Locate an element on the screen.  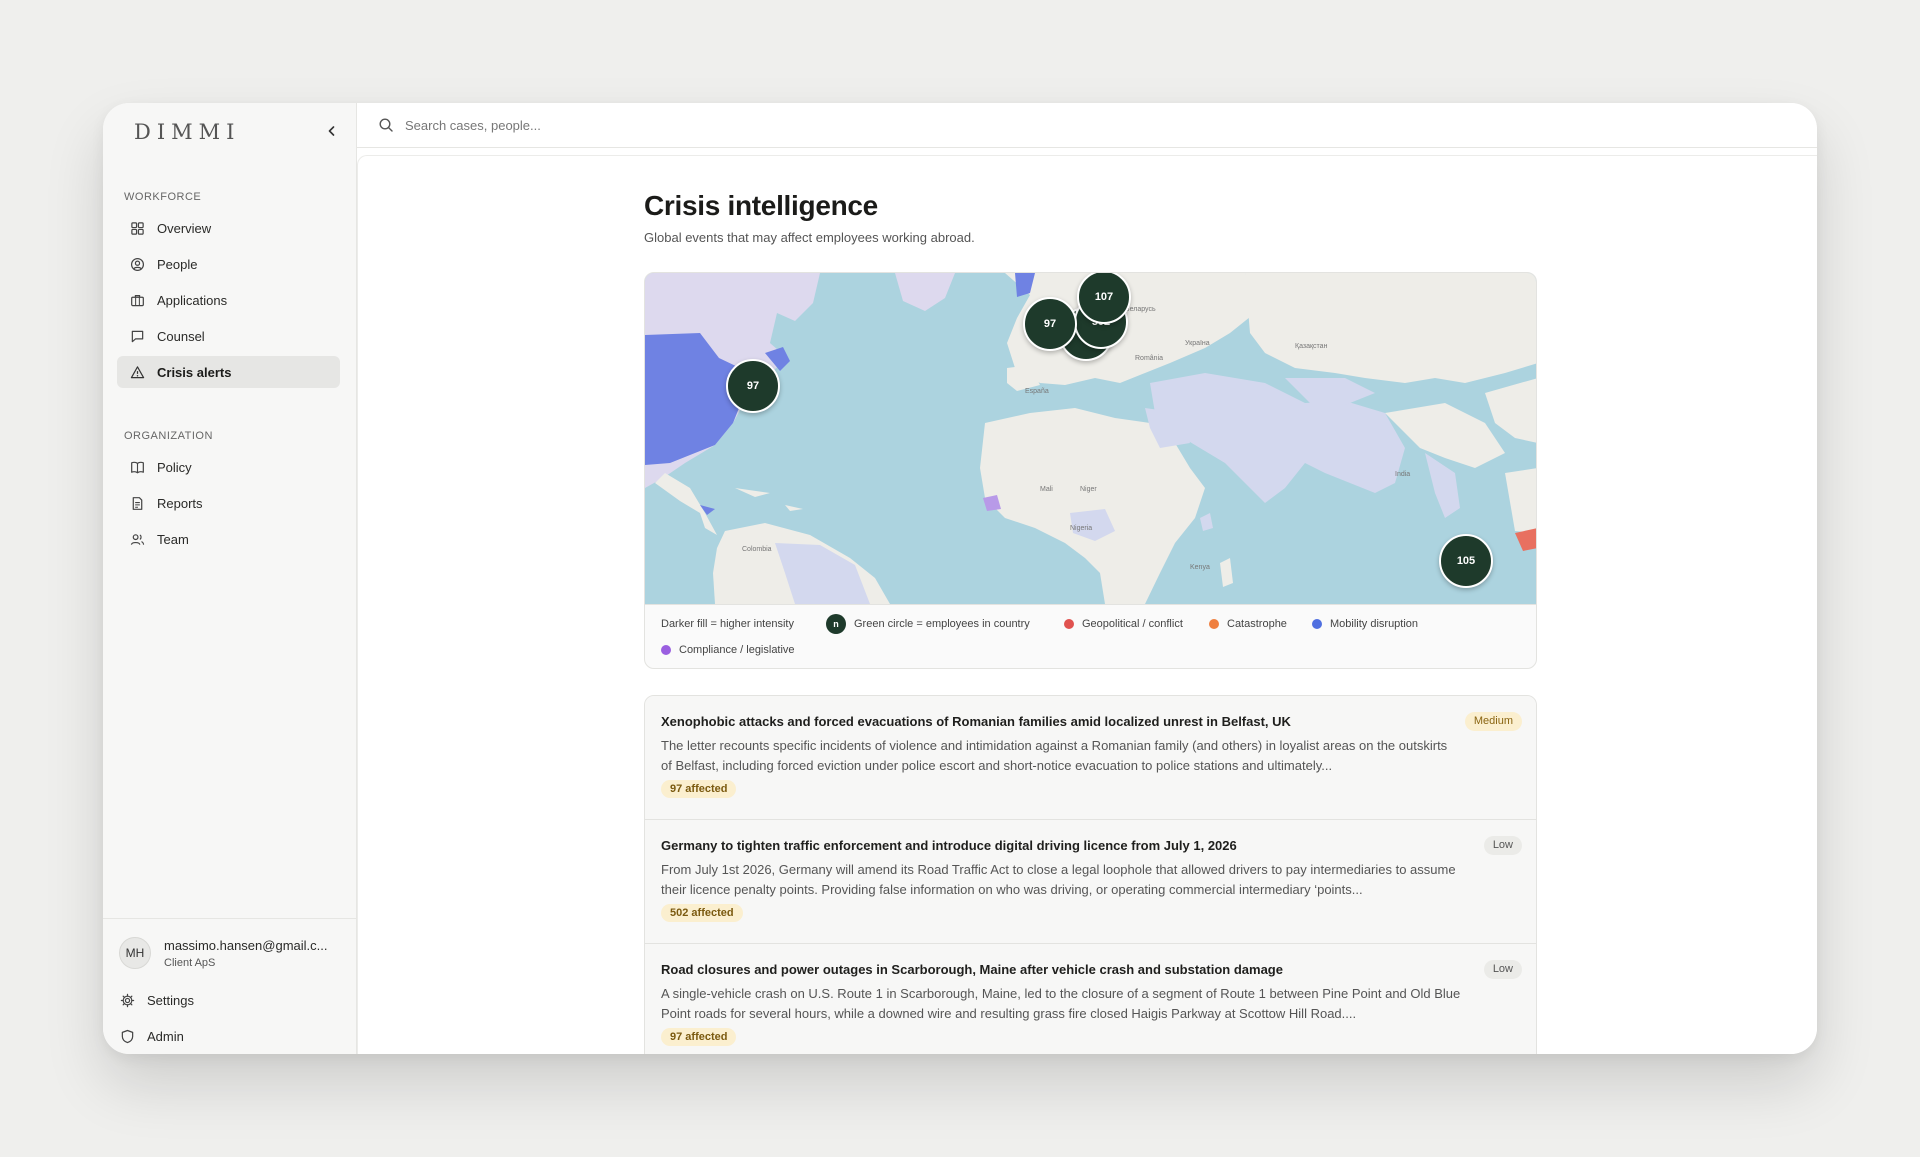
legend-catastrophe: Catastrophe is located at coordinates (1248, 624).